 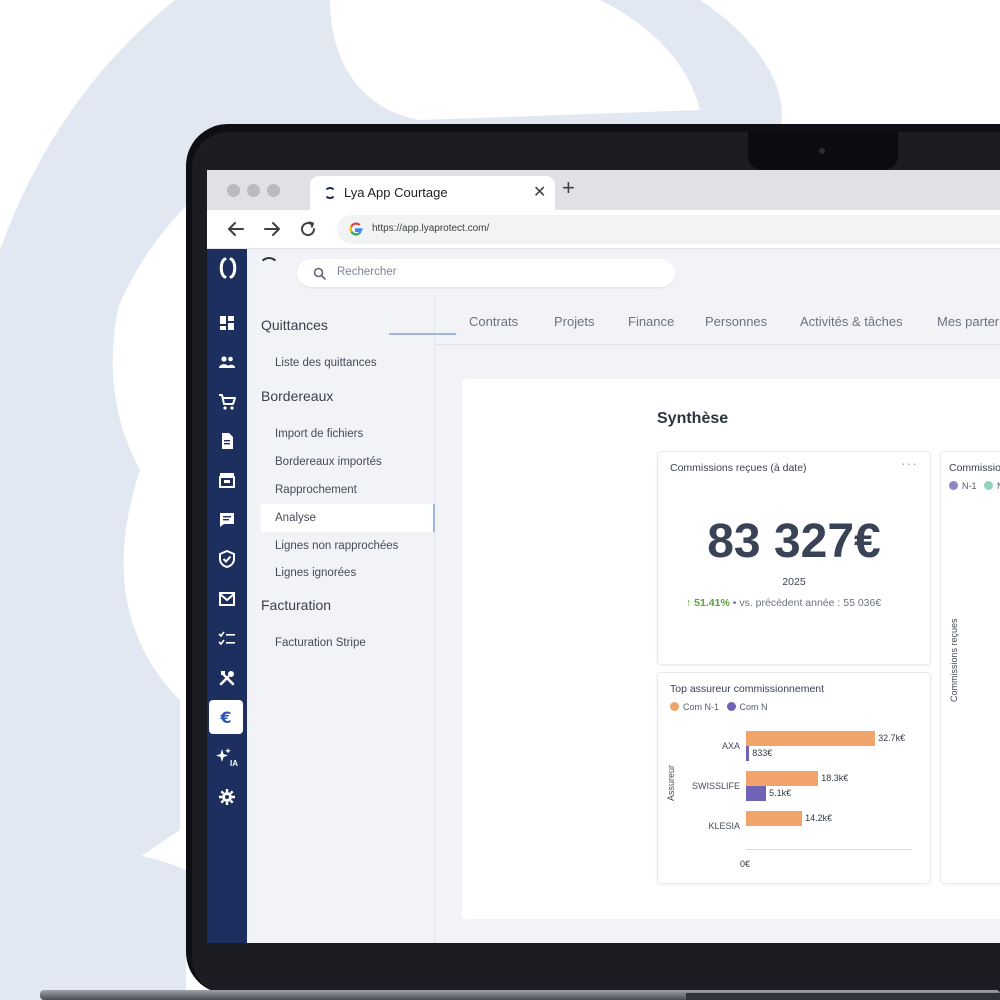 What do you see at coordinates (756, 793) in the screenshot?
I see `bar-swisslife-com-n` at bounding box center [756, 793].